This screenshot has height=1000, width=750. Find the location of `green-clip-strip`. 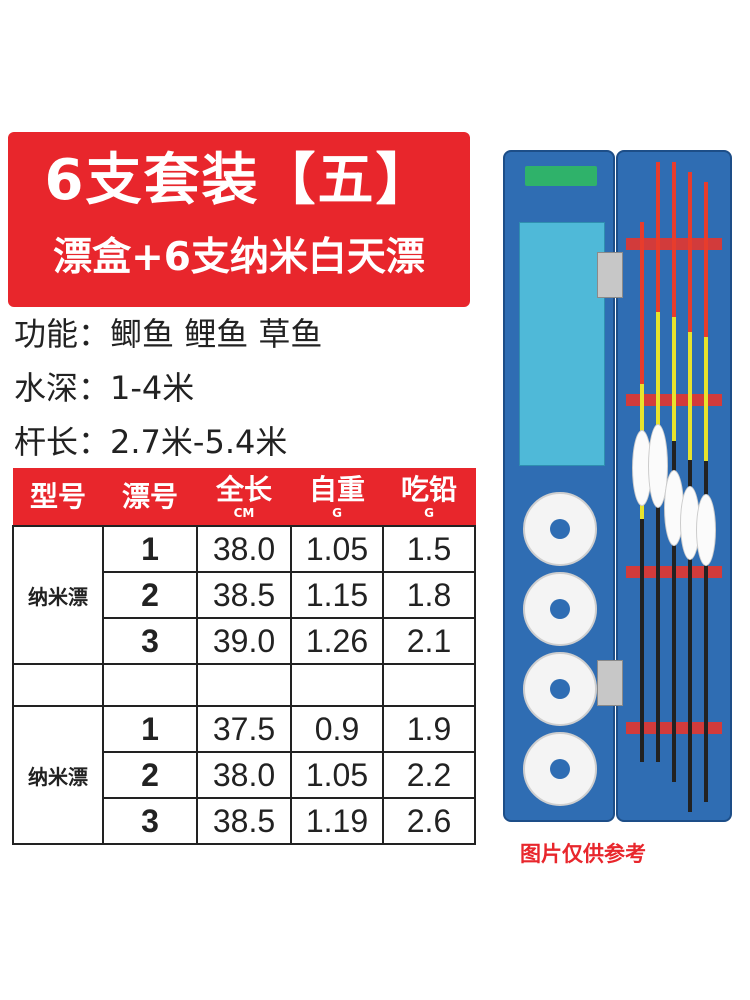

green-clip-strip is located at coordinates (561, 176).